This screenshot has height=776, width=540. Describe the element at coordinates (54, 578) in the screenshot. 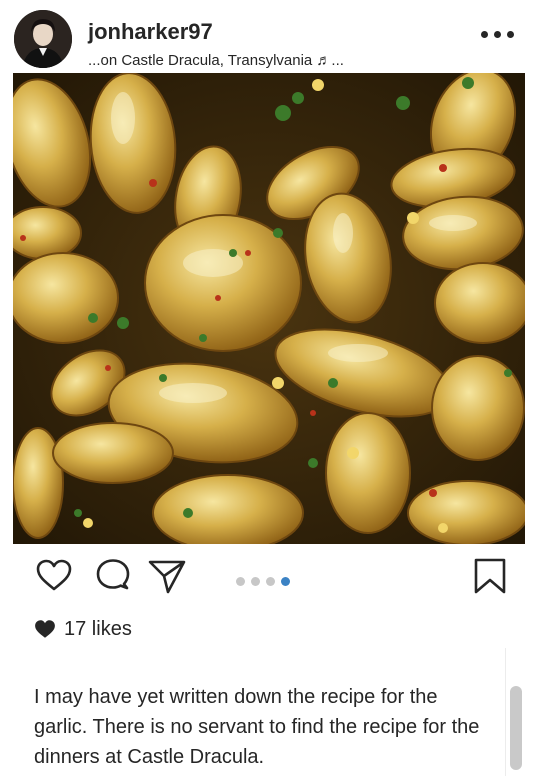

I see `heart-outline-icon` at that location.